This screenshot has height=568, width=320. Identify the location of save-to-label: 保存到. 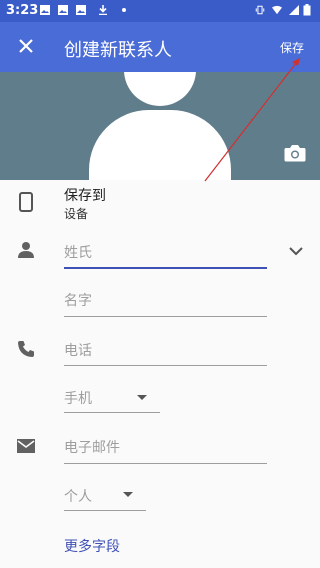
(85, 195).